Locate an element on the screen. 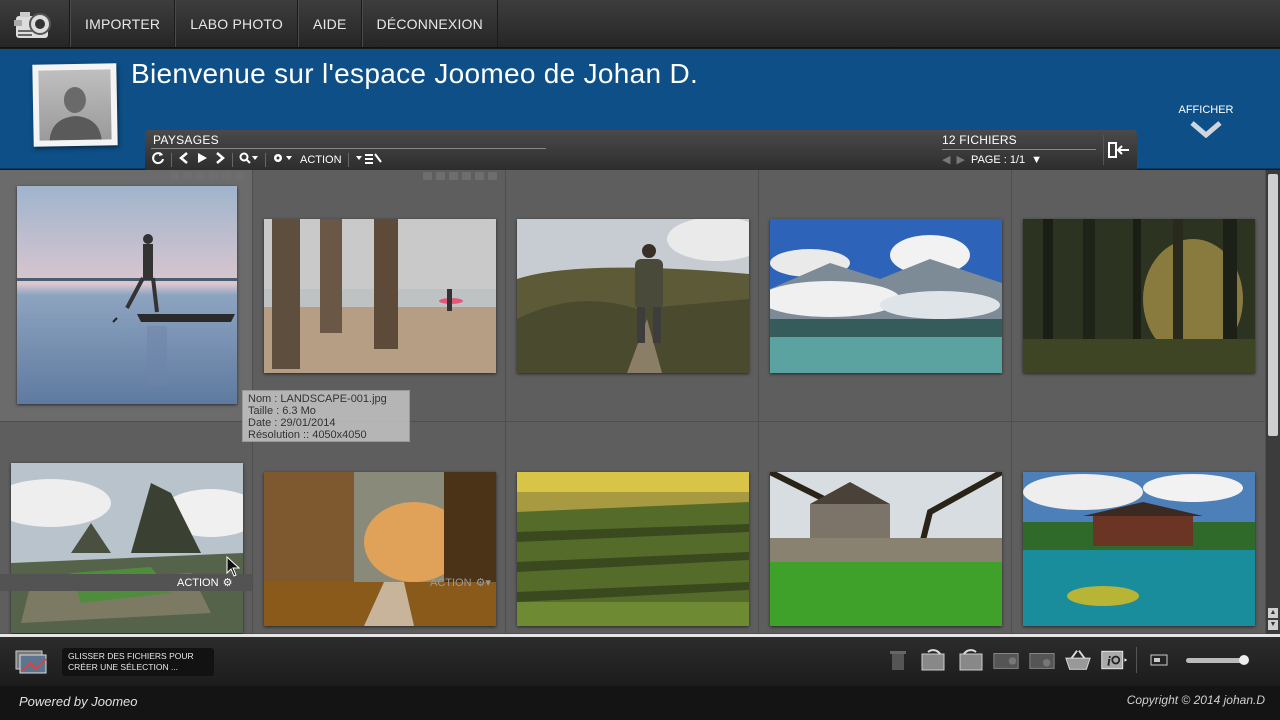  refresh-icon is located at coordinates (158, 159).